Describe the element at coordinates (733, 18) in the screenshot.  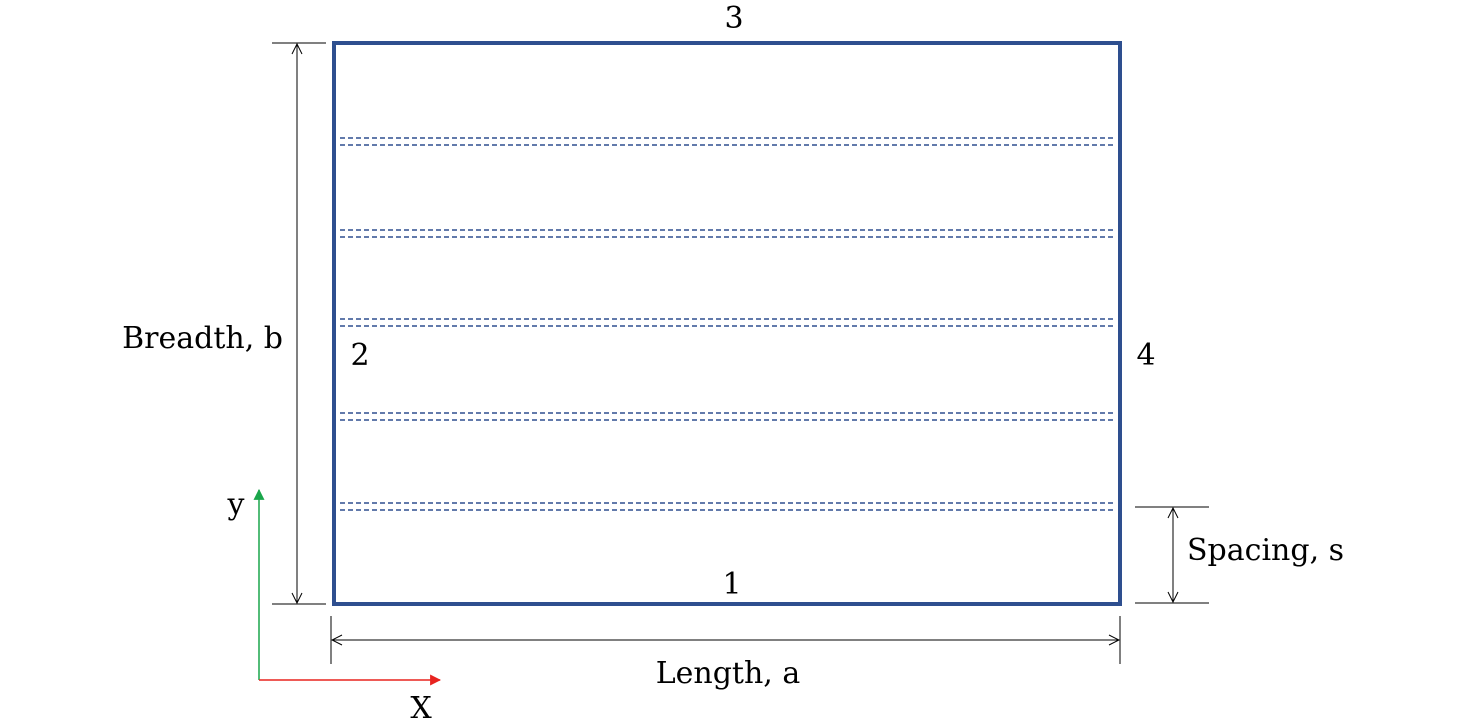
I see `edge-label-top: 3` at that location.